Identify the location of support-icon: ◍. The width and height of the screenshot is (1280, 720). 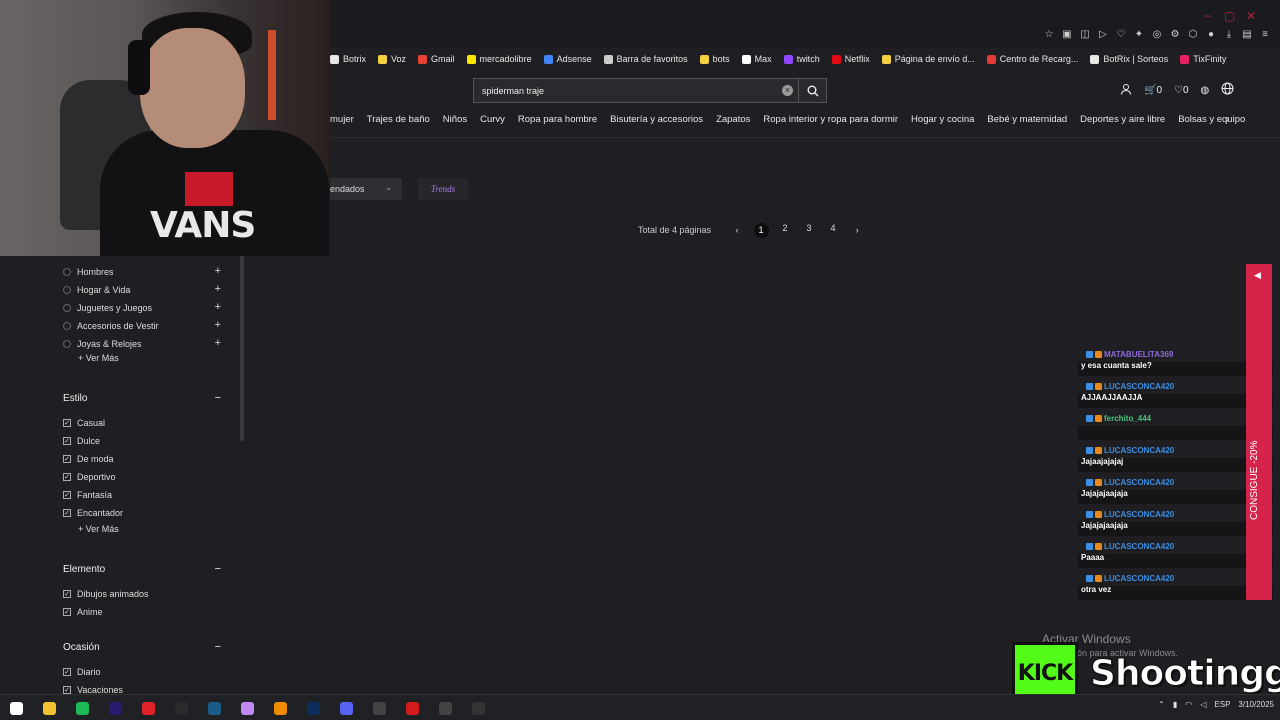
(1205, 90).